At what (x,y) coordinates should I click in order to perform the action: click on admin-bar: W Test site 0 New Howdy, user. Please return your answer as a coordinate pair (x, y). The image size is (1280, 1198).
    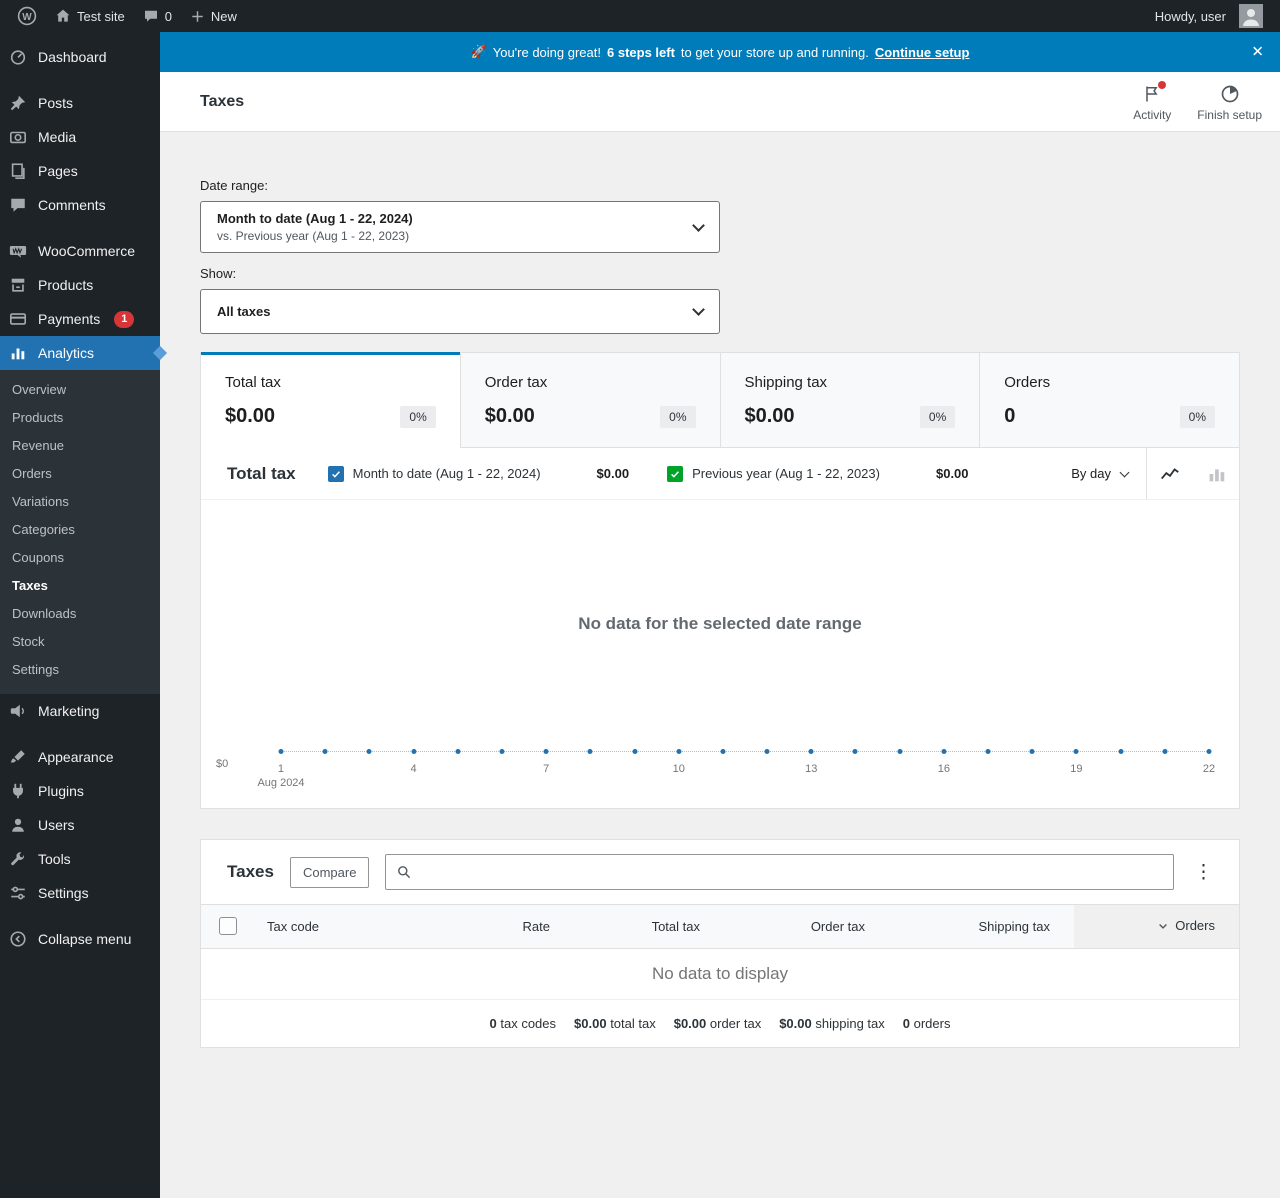
    Looking at the image, I should click on (640, 16).